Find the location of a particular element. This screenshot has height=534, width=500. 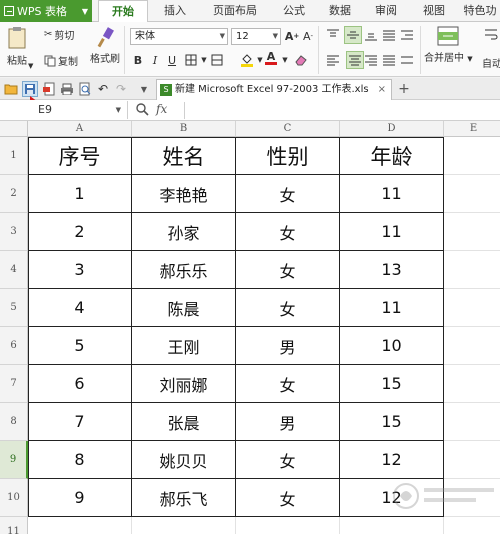

align-bottom-button is located at coordinates (371, 35).